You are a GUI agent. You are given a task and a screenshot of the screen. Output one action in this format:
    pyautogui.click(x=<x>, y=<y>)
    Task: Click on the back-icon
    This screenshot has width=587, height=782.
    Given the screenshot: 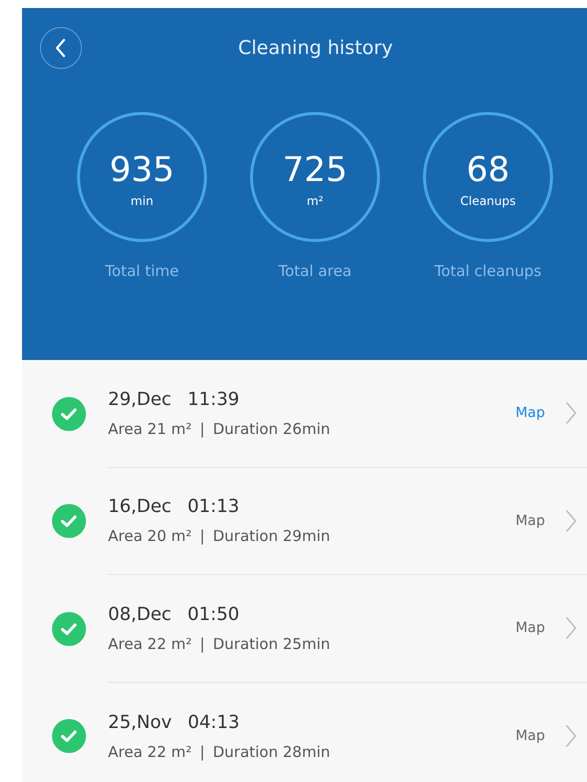 What is the action you would take?
    pyautogui.click(x=61, y=48)
    